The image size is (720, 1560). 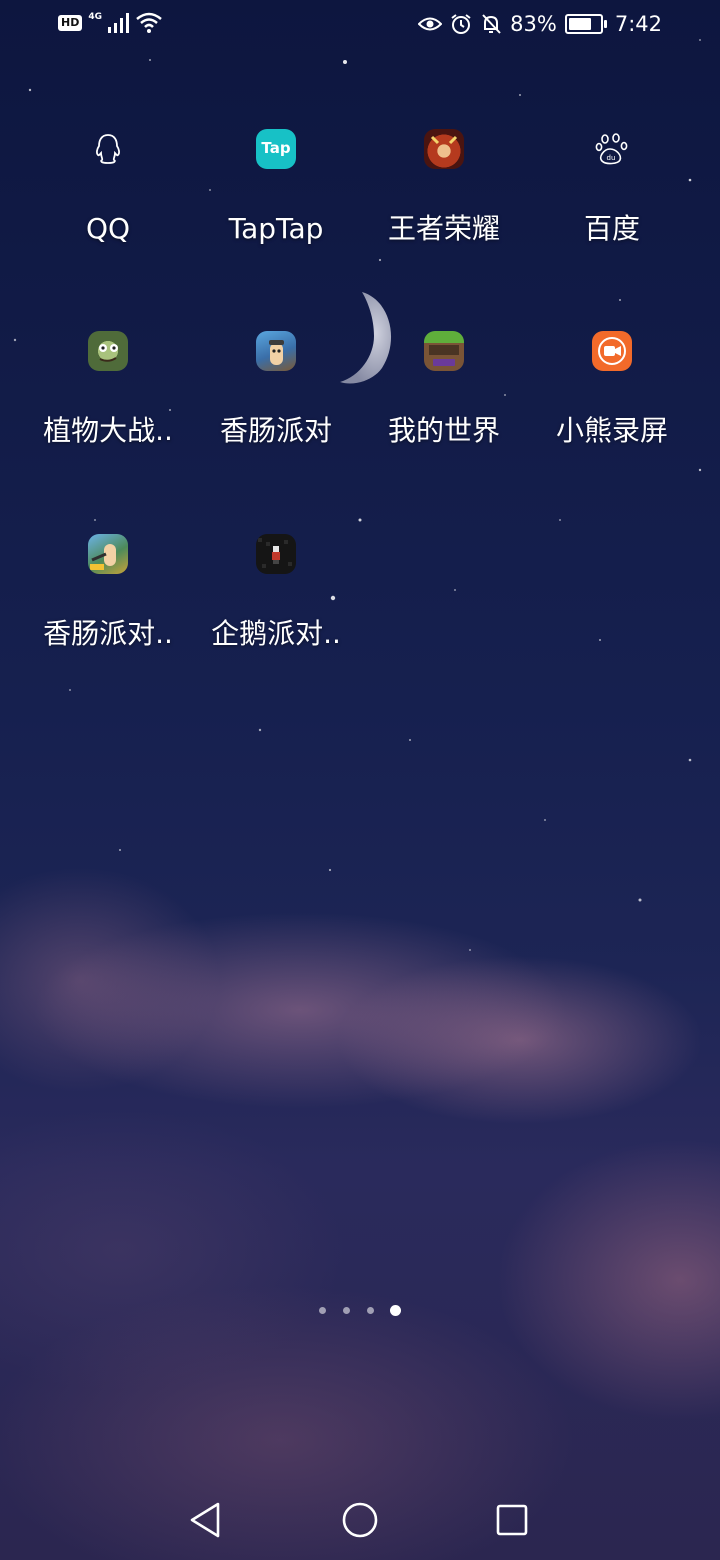 I want to click on taptap-icon: Tap, so click(x=276, y=149).